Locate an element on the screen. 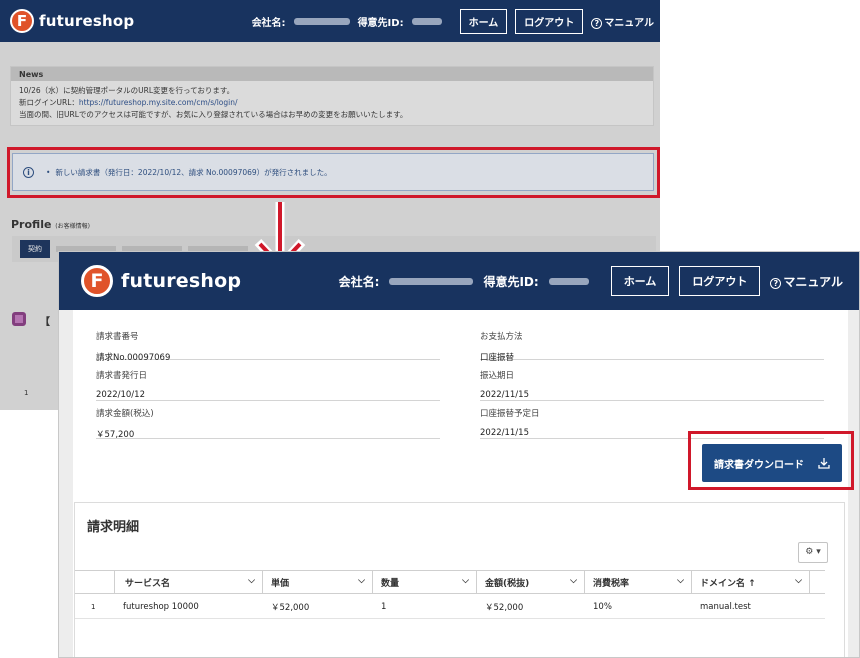 Image resolution: width=860 pixels, height=658 pixels. cell-quantity: 1 is located at coordinates (384, 606).